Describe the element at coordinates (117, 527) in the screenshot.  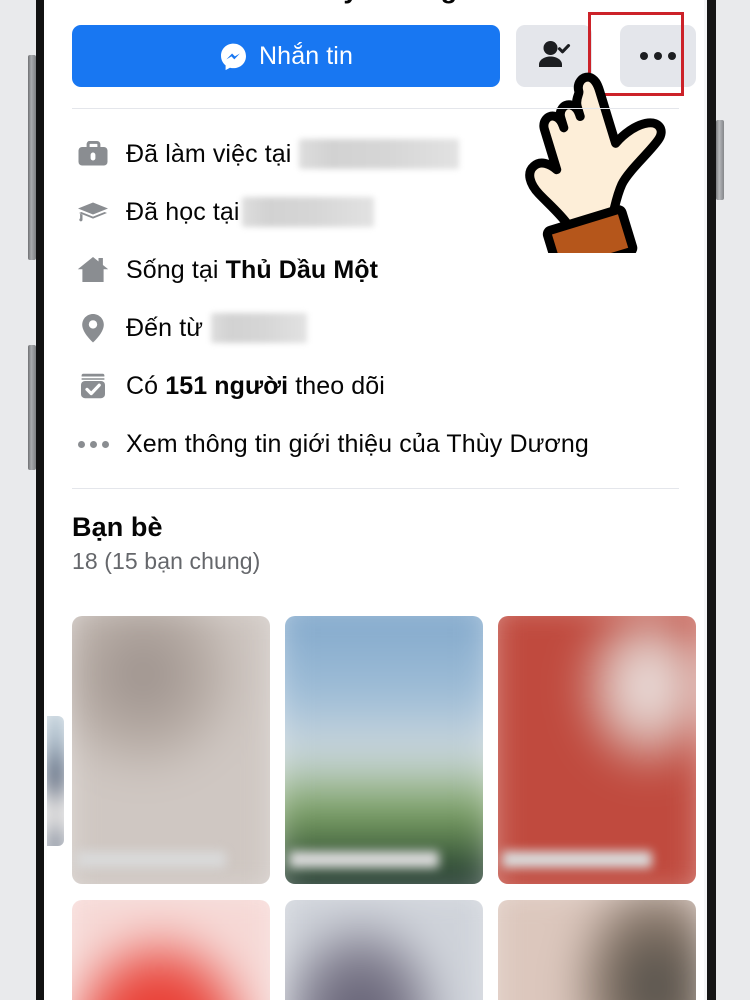
I see `friends-title: Bạn bè` at that location.